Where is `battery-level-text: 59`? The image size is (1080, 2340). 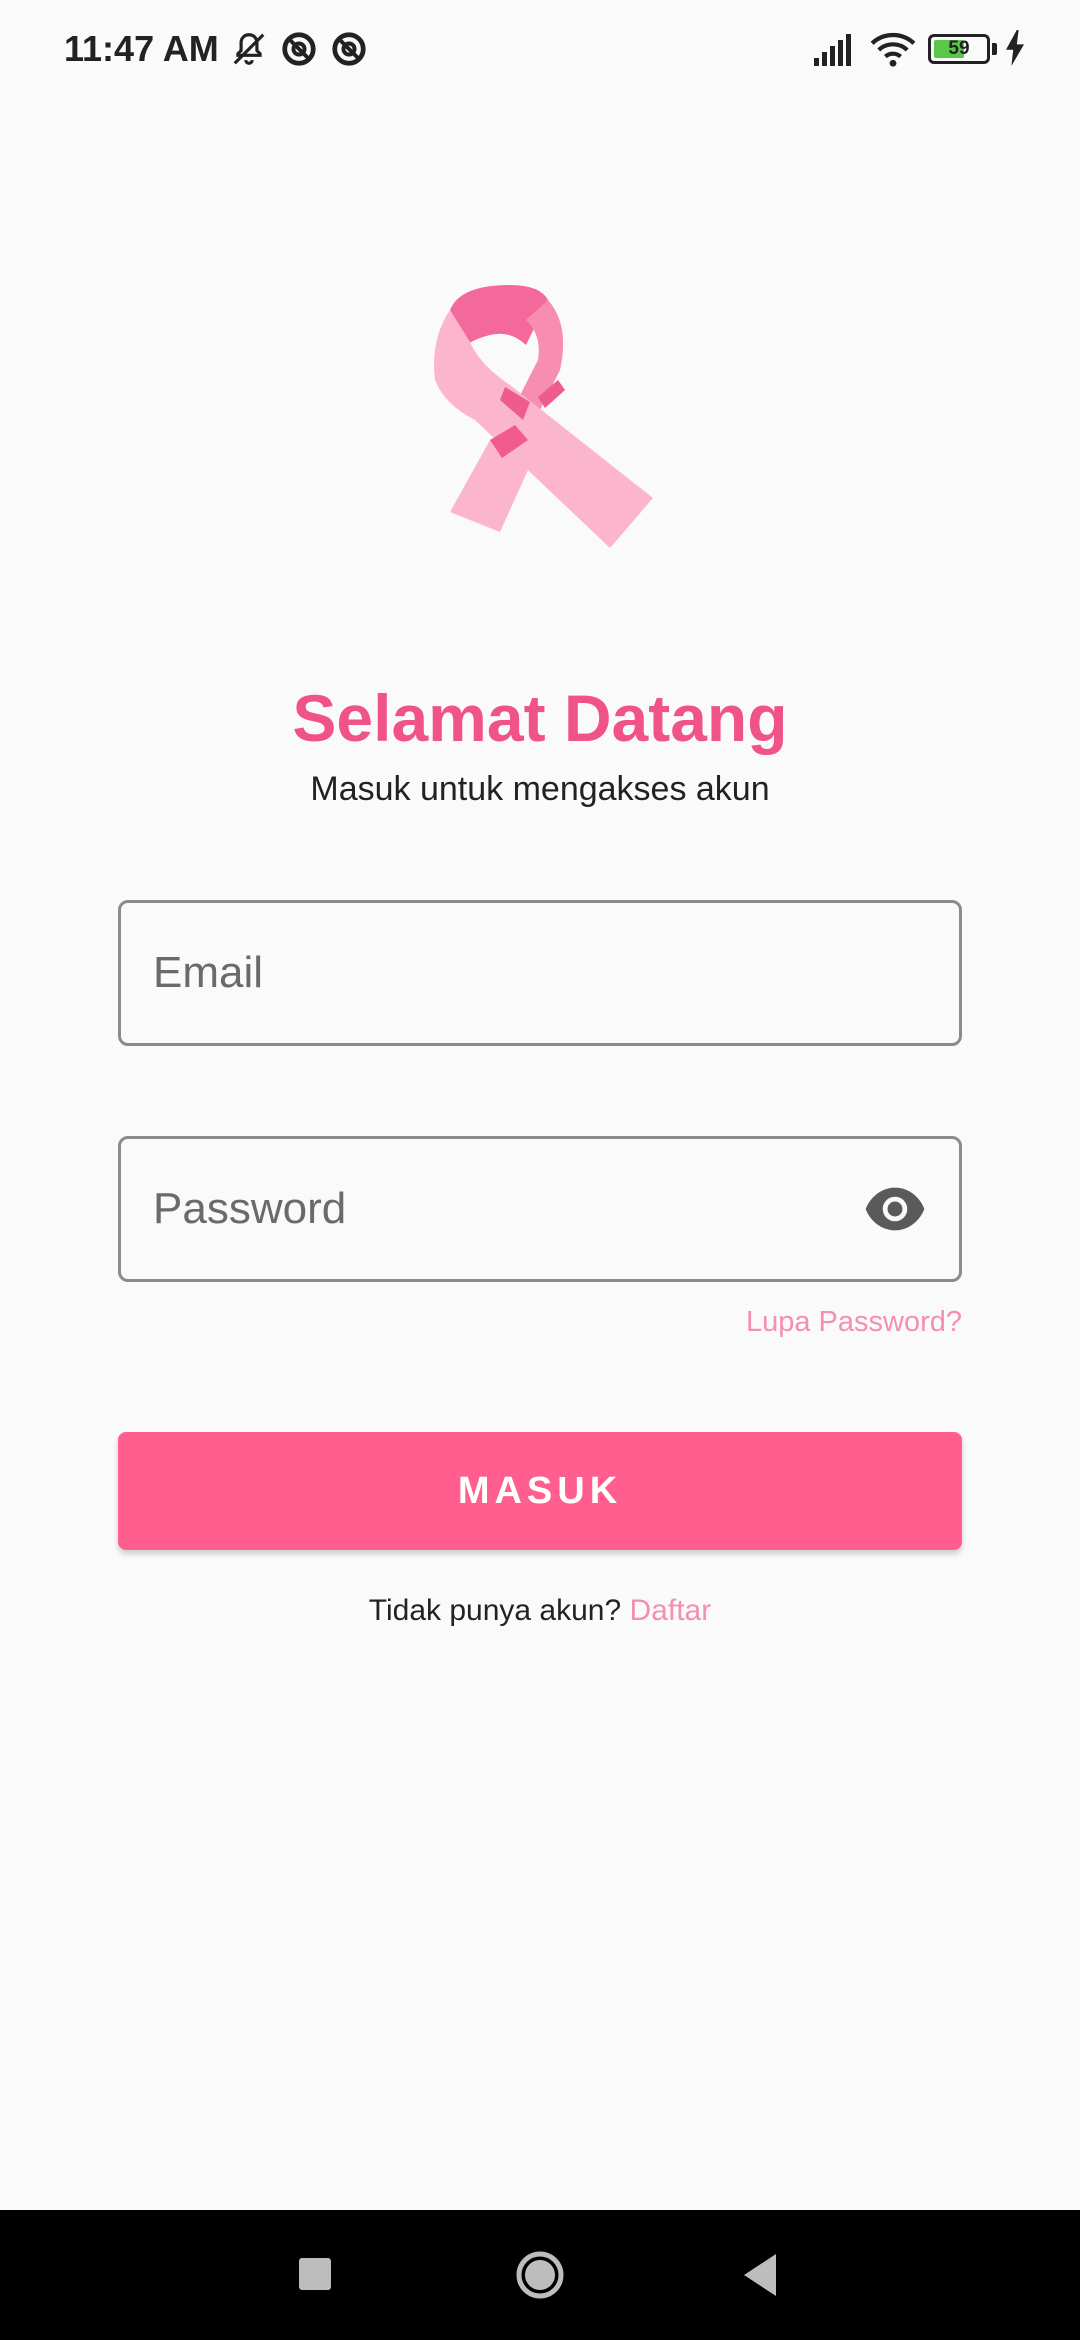
battery-level-text: 59 is located at coordinates (959, 48).